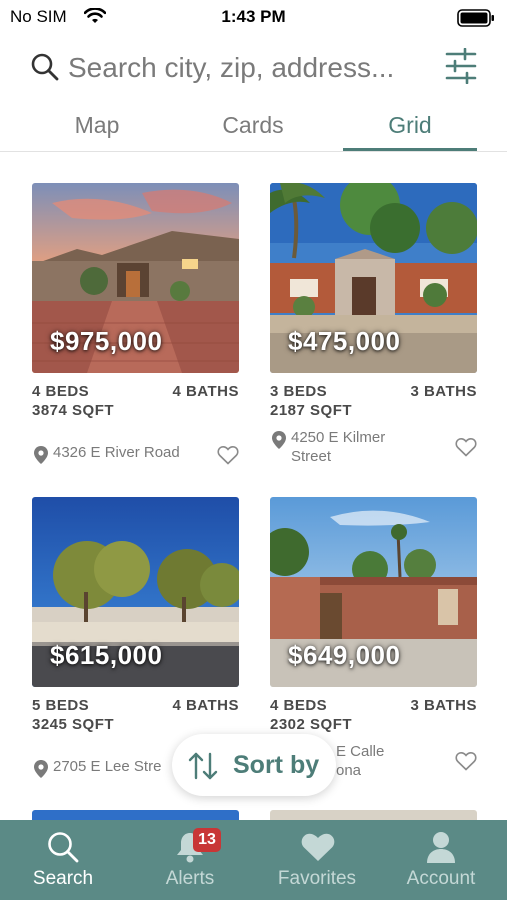 This screenshot has height=900, width=507. I want to click on tab-cards: Cards, so click(253, 131).